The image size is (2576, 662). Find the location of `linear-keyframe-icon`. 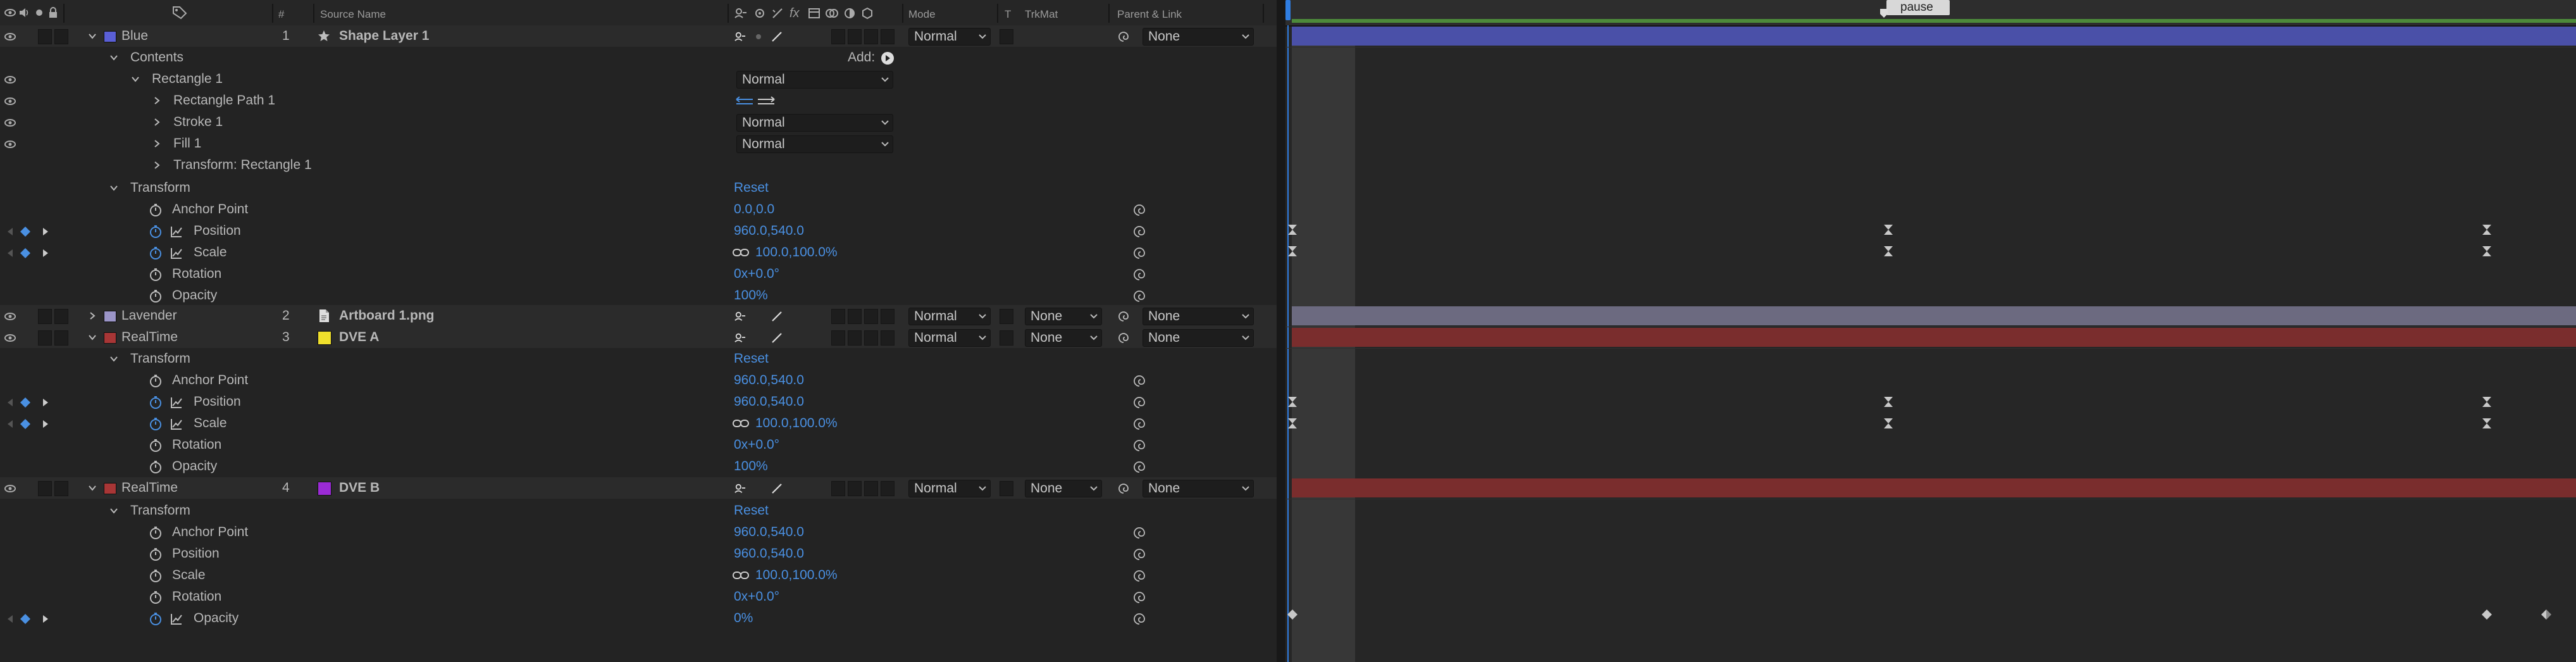

linear-keyframe-icon is located at coordinates (1292, 614).